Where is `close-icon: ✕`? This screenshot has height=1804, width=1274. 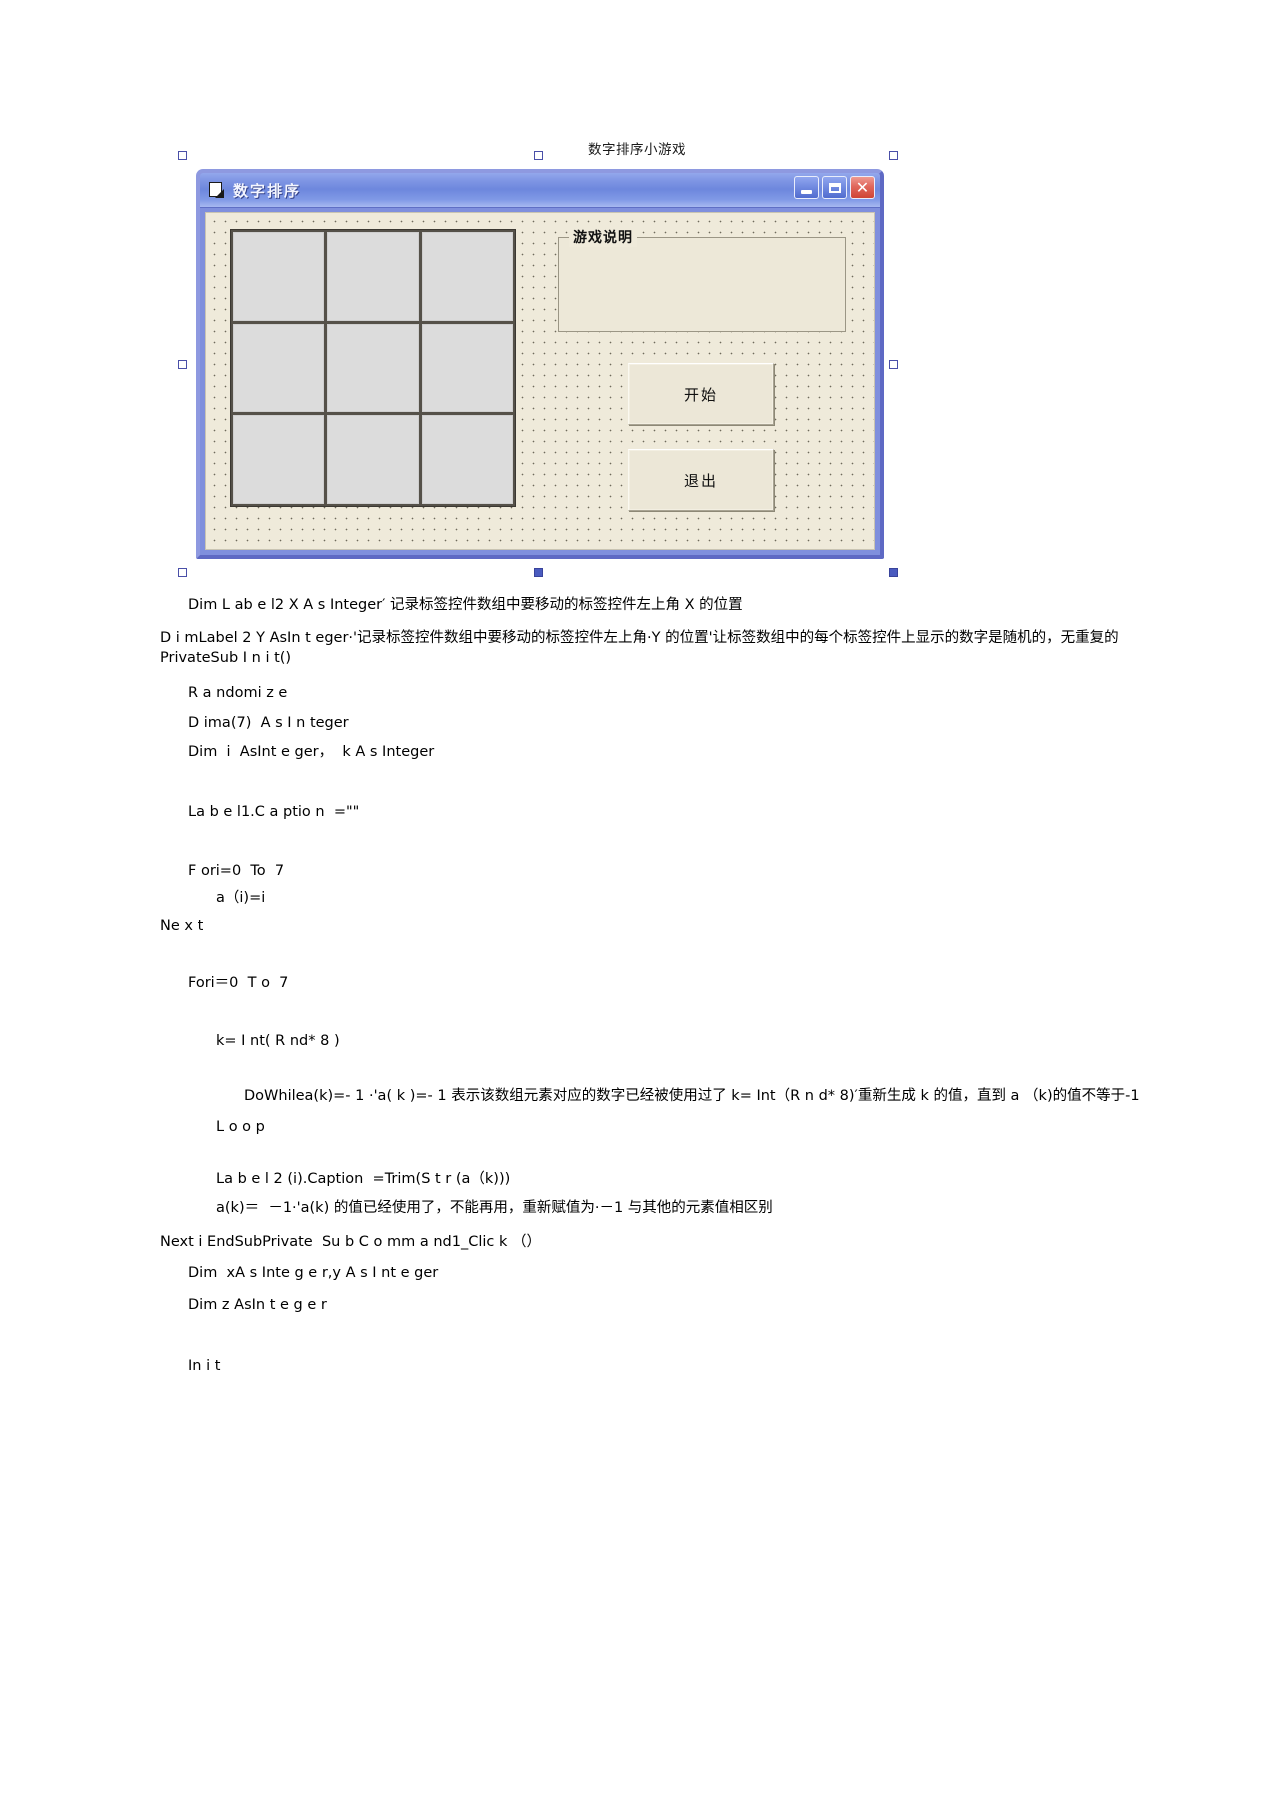 close-icon: ✕ is located at coordinates (862, 187).